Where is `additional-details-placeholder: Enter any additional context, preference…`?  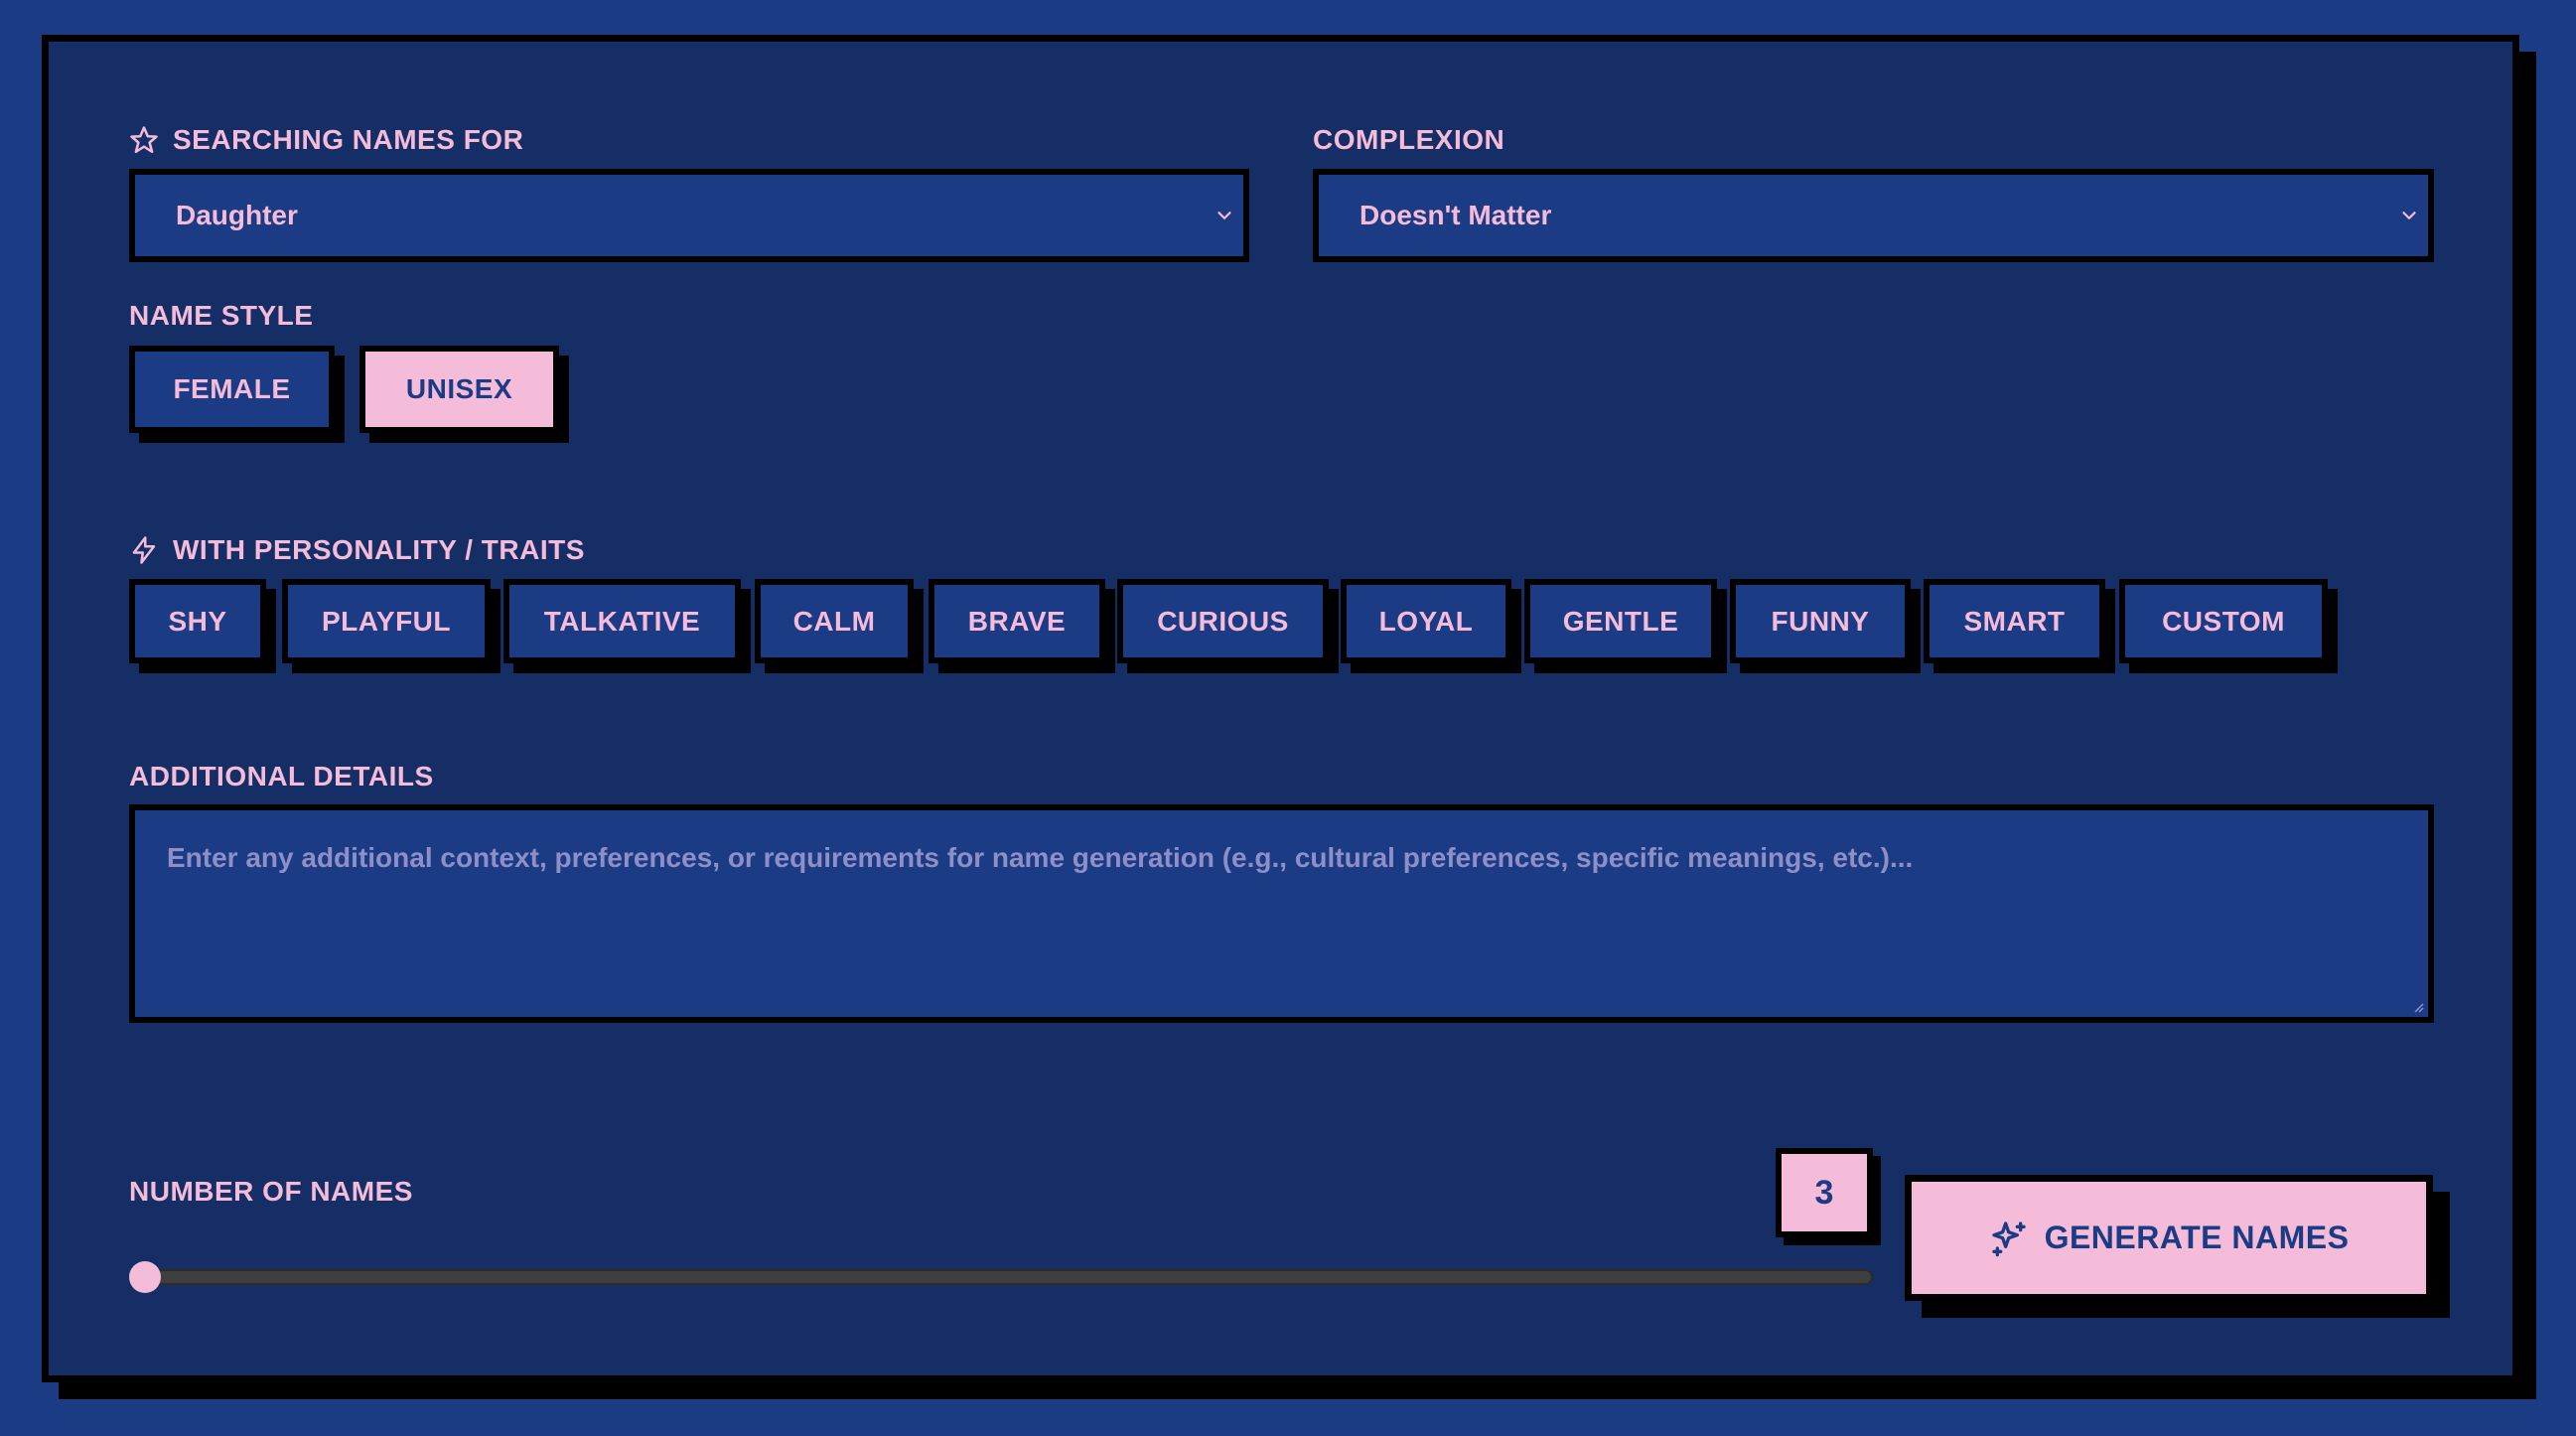 additional-details-placeholder: Enter any additional context, preference… is located at coordinates (1040, 857).